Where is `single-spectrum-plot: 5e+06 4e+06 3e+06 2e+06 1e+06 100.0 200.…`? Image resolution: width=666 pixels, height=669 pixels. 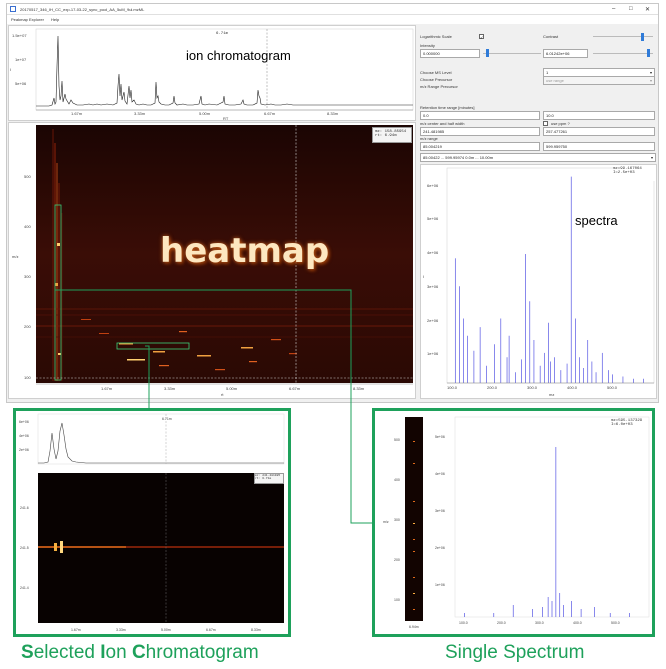 single-spectrum-plot: 5e+06 4e+06 3e+06 2e+06 1e+06 100.0 200.… is located at coordinates (543, 522).